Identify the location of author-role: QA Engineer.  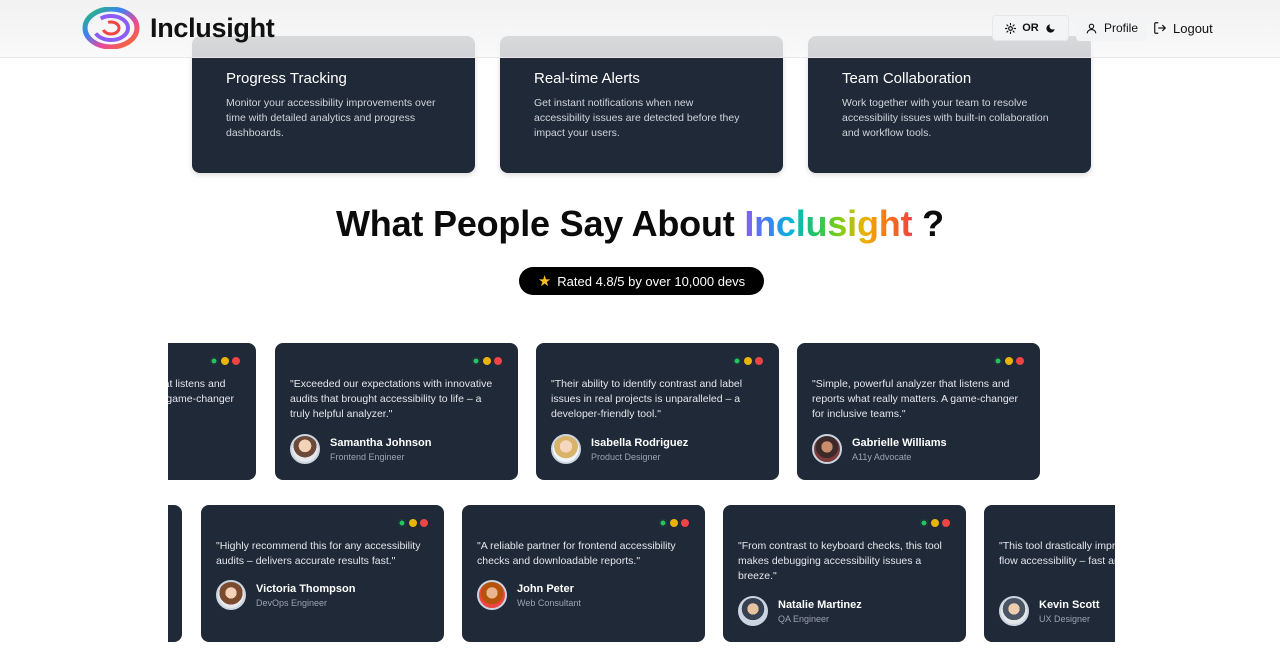
(804, 618).